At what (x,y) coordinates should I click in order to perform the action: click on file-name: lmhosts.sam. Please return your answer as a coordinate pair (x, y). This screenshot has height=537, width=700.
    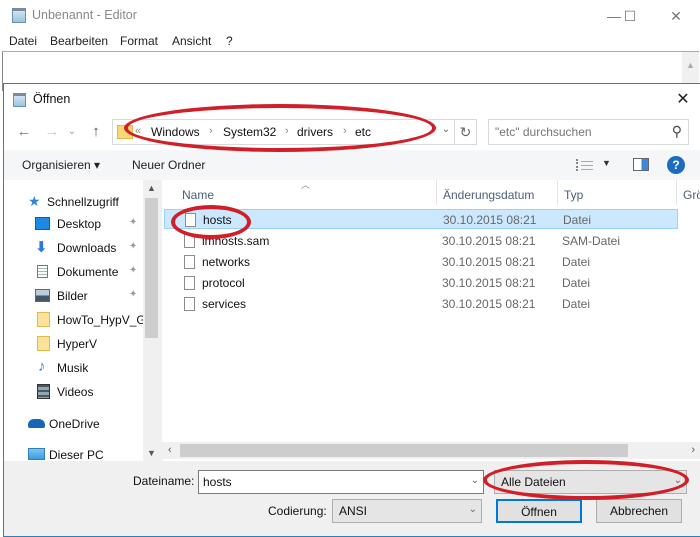
    Looking at the image, I should click on (236, 241).